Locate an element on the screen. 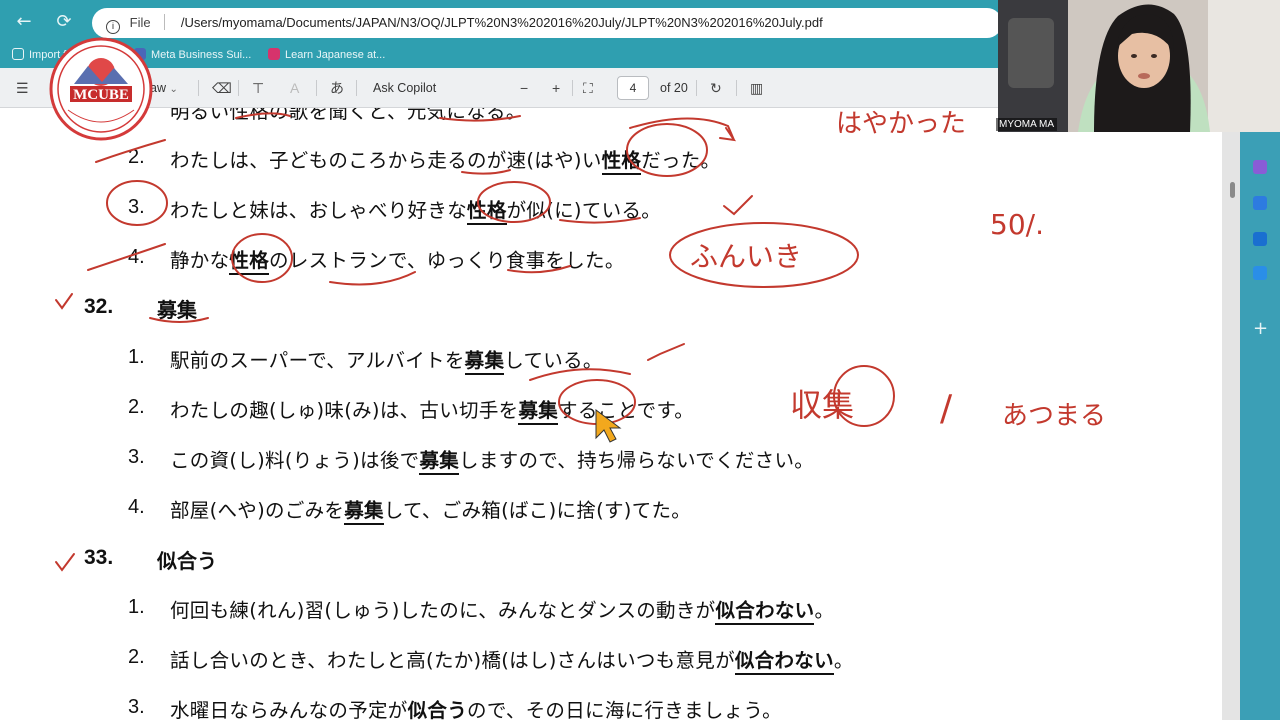 This screenshot has height=720, width=1280. sentence-part: ので、その日に海に行きましょう。 is located at coordinates (624, 709).